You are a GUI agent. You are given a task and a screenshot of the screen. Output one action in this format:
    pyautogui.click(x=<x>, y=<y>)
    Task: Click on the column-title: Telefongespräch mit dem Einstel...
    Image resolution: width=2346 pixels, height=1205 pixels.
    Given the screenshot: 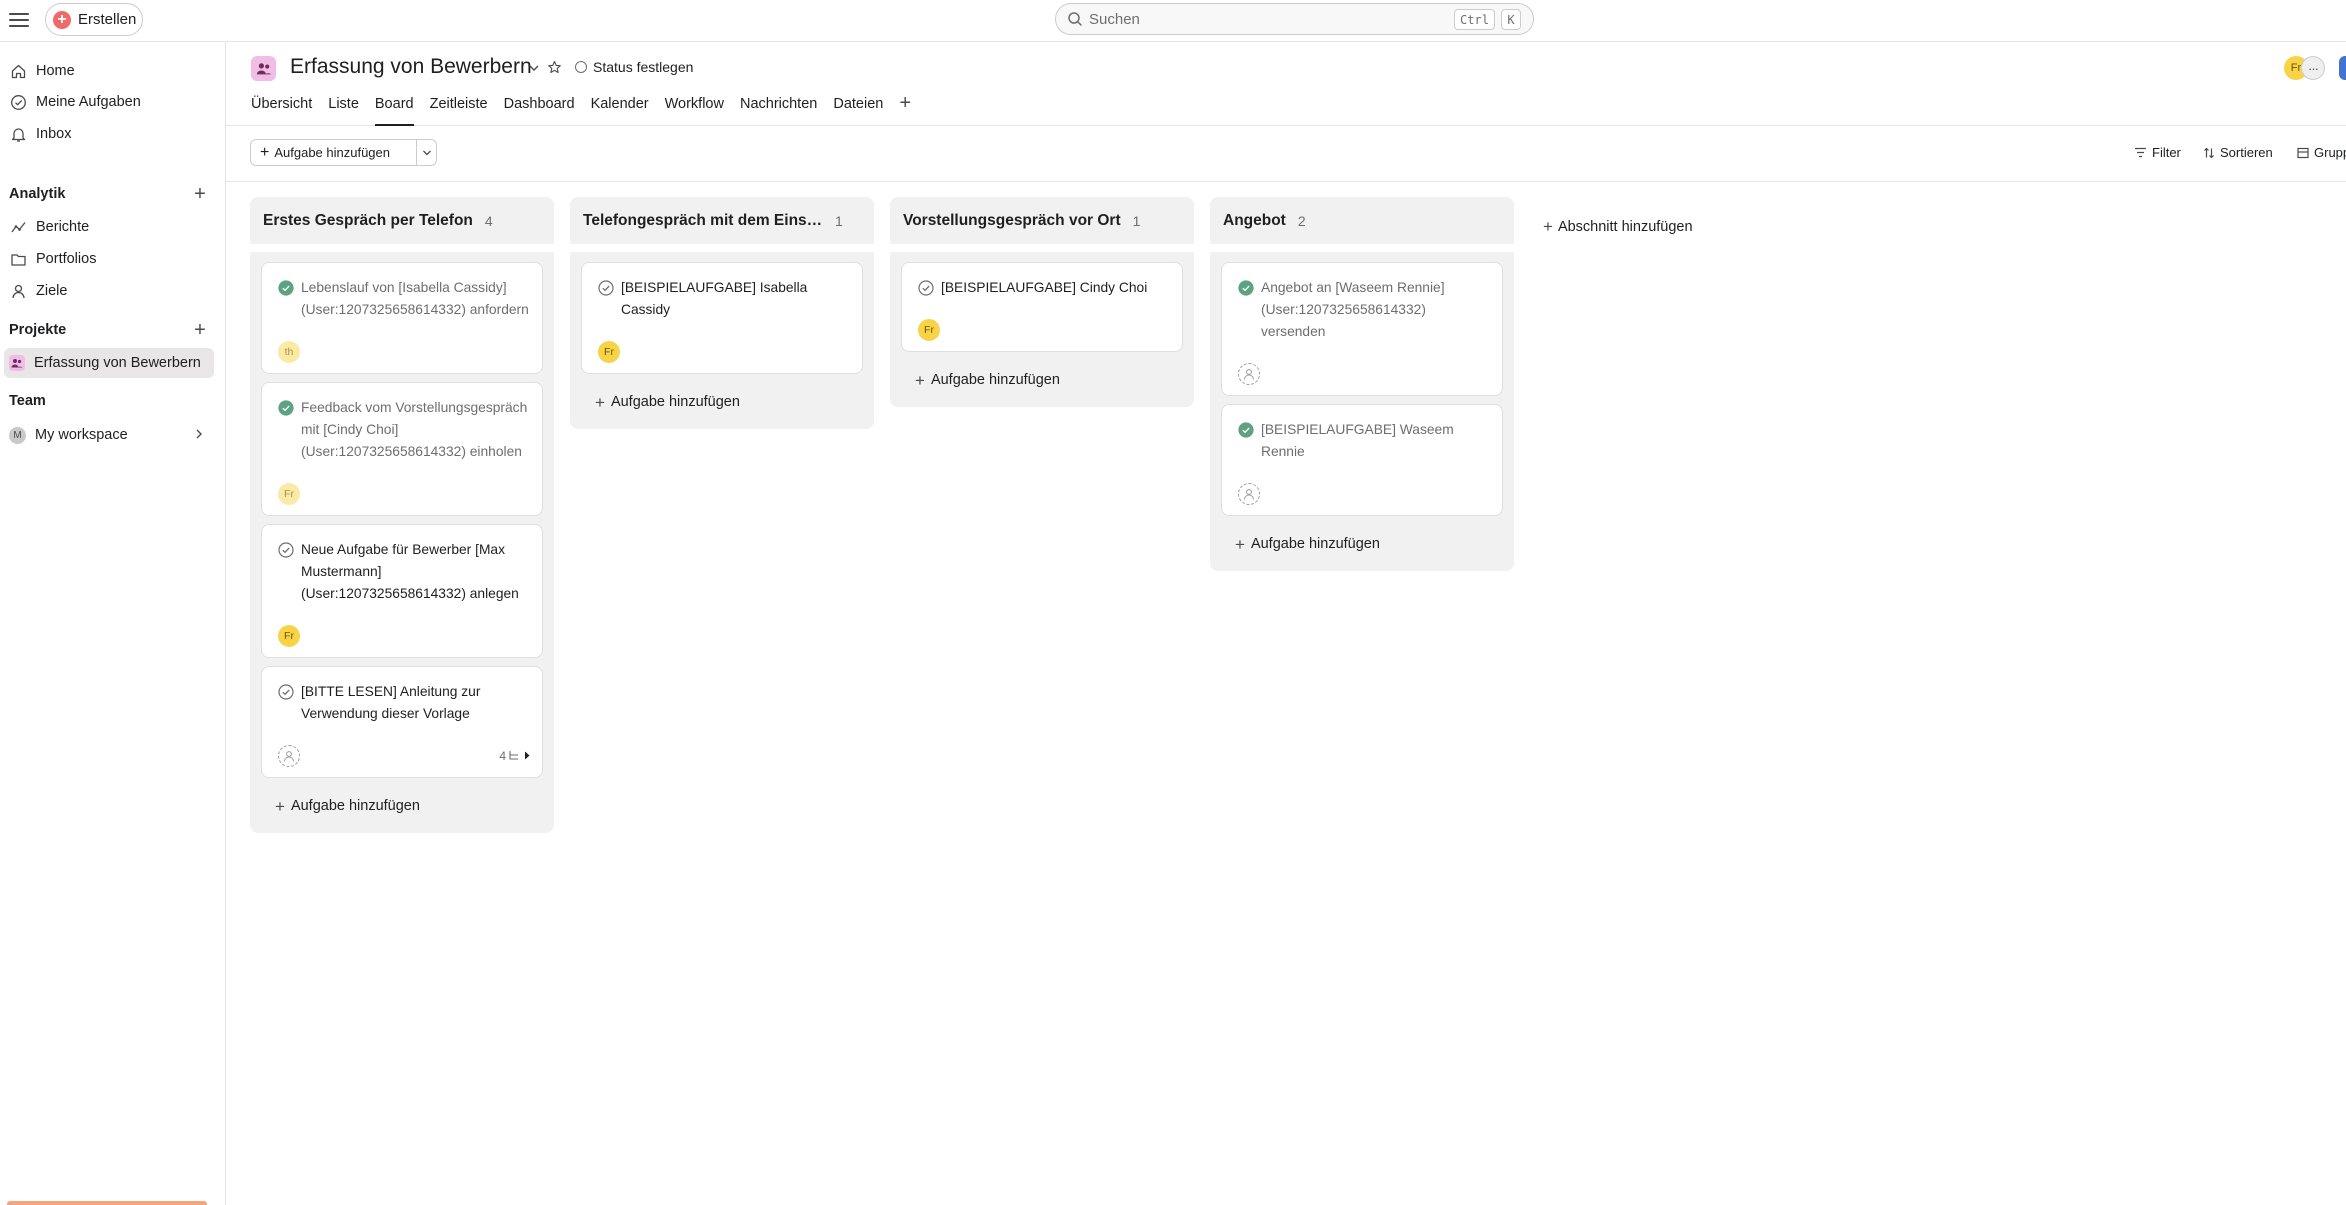 What is the action you would take?
    pyautogui.click(x=703, y=220)
    